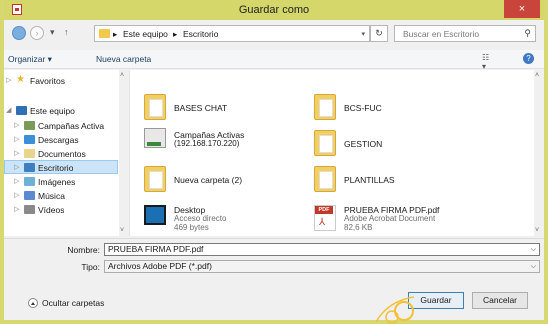  I want to click on filetype-label: Tipo:, so click(90, 267).